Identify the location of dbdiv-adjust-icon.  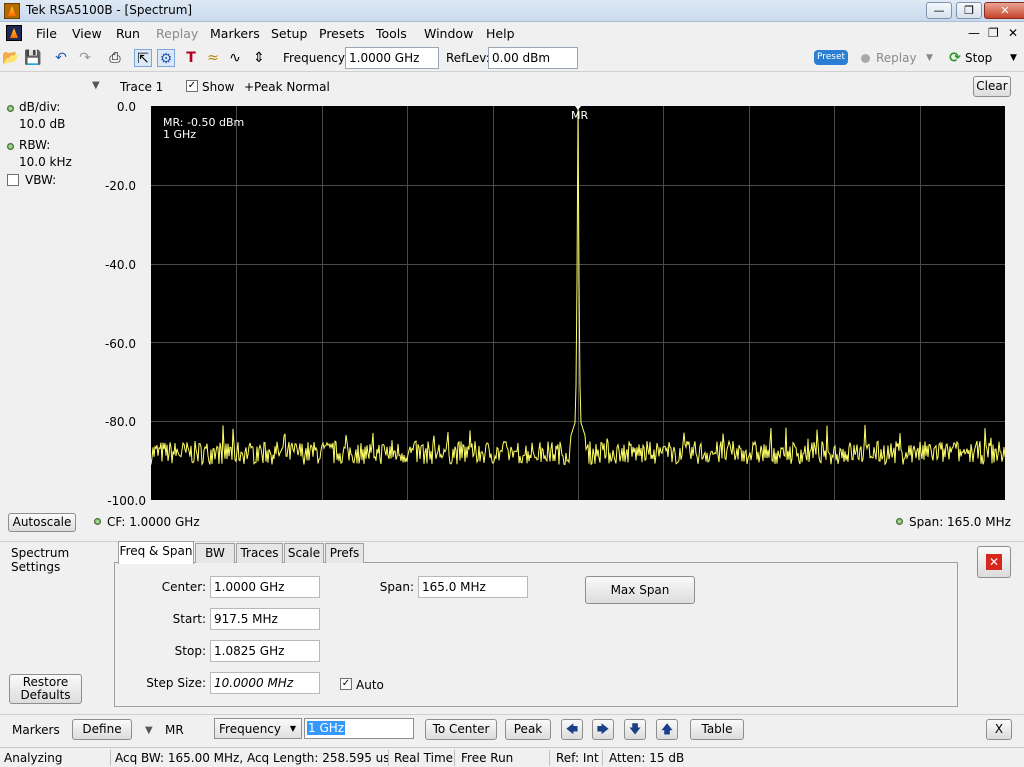
(10, 108).